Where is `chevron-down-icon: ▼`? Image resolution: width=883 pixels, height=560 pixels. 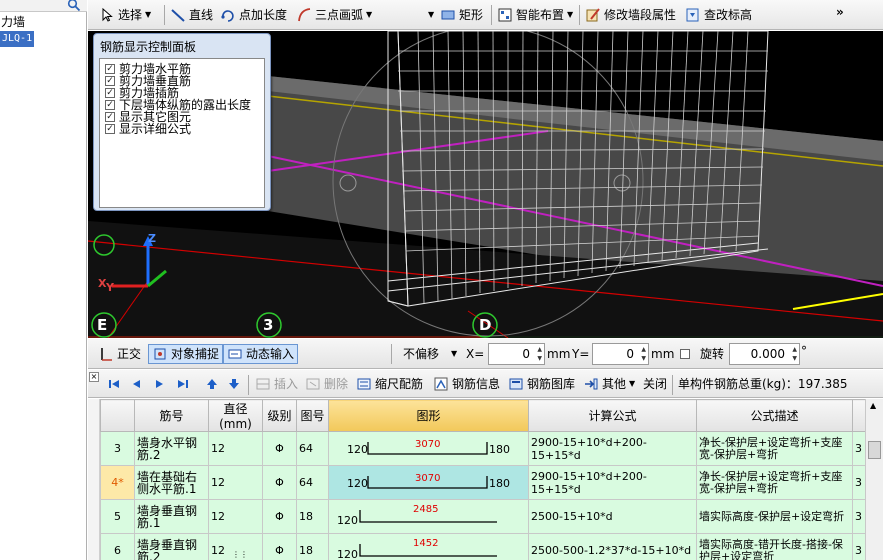
chevron-down-icon: ▼ is located at coordinates (369, 14).